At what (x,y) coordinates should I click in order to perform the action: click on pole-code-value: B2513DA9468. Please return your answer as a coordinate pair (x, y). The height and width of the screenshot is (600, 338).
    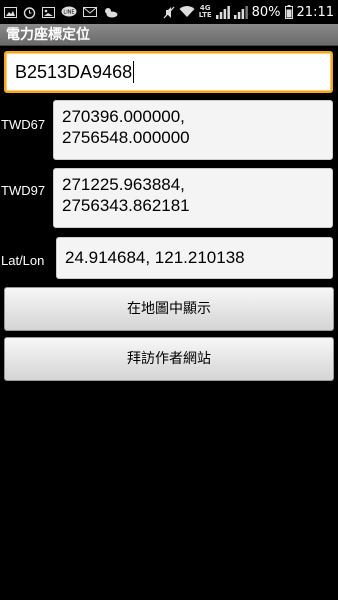
    Looking at the image, I should click on (73, 72).